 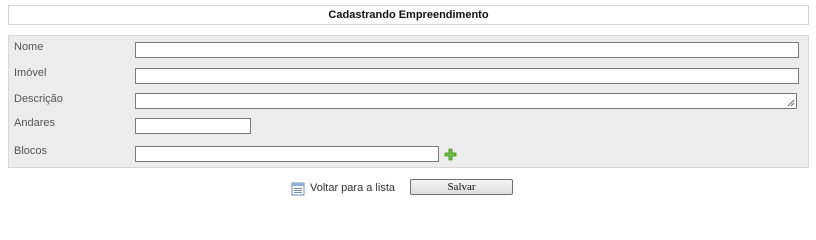 I want to click on blocos-label: Blocos, so click(x=31, y=151).